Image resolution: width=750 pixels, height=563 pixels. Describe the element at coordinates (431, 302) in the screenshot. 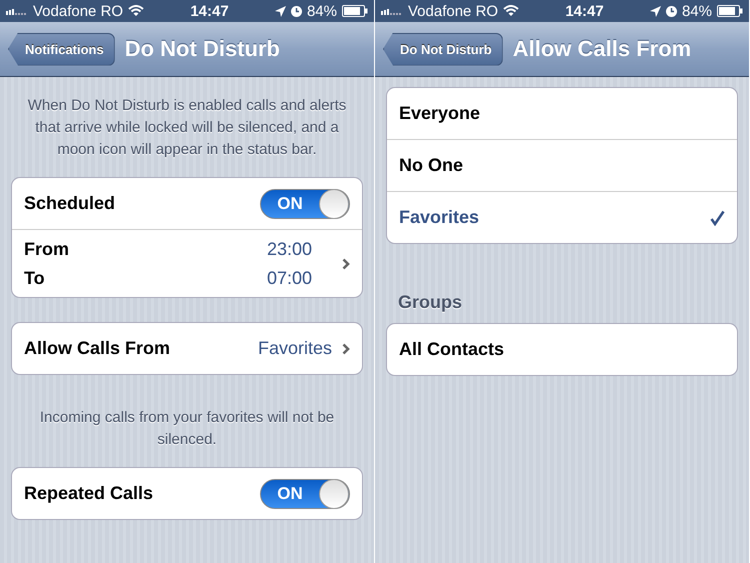

I see `section-header: Groups` at that location.